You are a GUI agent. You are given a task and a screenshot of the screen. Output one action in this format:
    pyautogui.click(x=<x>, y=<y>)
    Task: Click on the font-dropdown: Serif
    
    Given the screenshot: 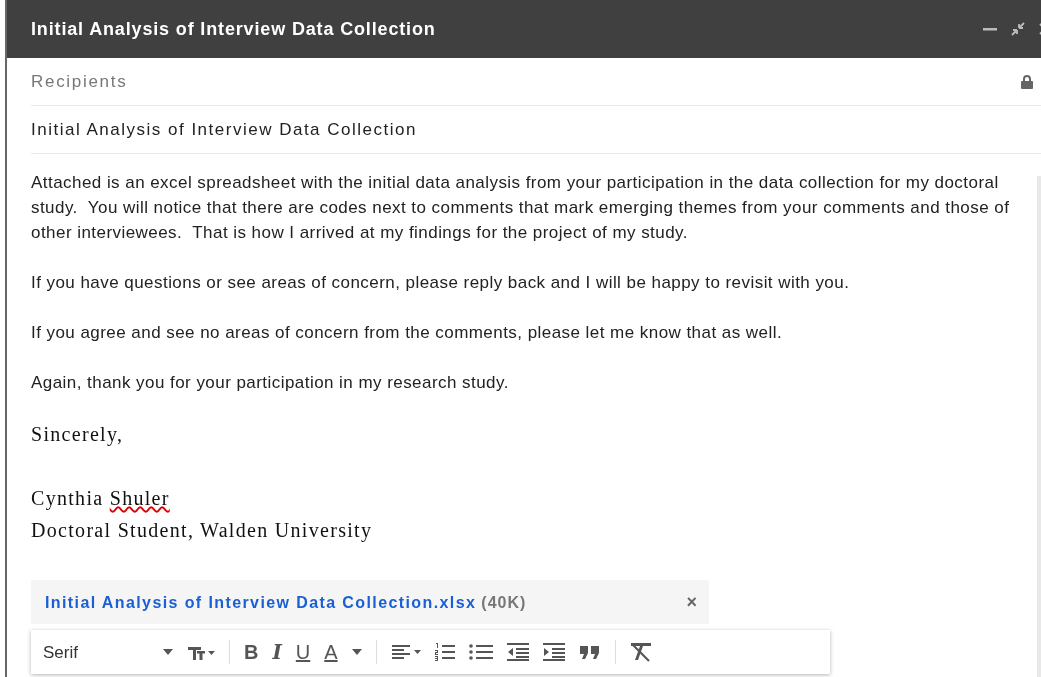 What is the action you would take?
    pyautogui.click(x=108, y=652)
    